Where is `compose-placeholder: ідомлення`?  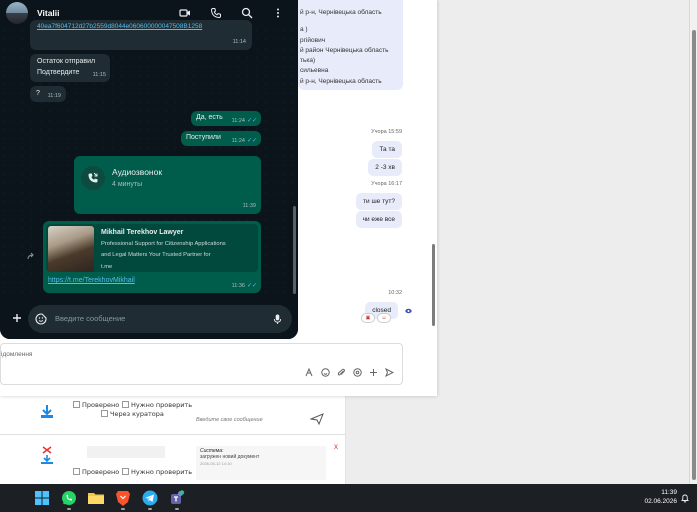
compose-placeholder: ідомлення is located at coordinates (17, 354).